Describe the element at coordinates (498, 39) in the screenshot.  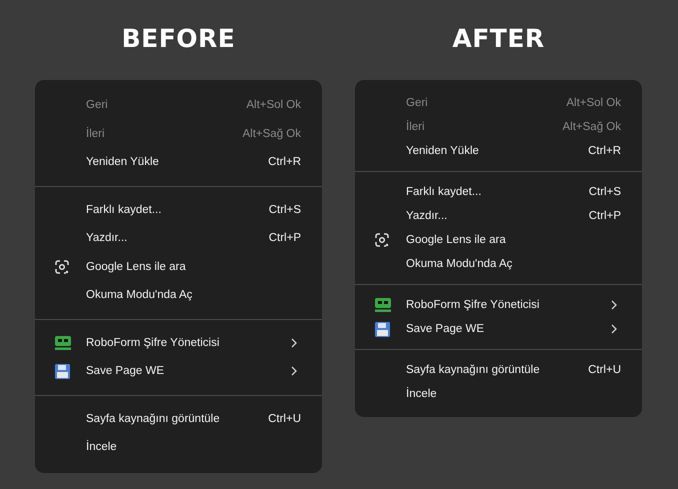
I see `panel-heading: AFTER` at that location.